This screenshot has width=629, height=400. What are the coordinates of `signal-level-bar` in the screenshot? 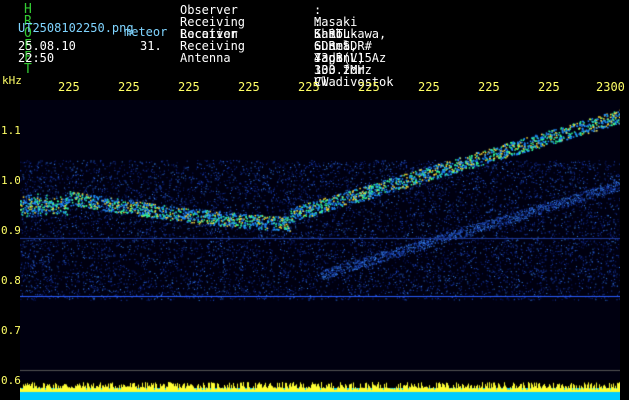 It's located at (320, 390).